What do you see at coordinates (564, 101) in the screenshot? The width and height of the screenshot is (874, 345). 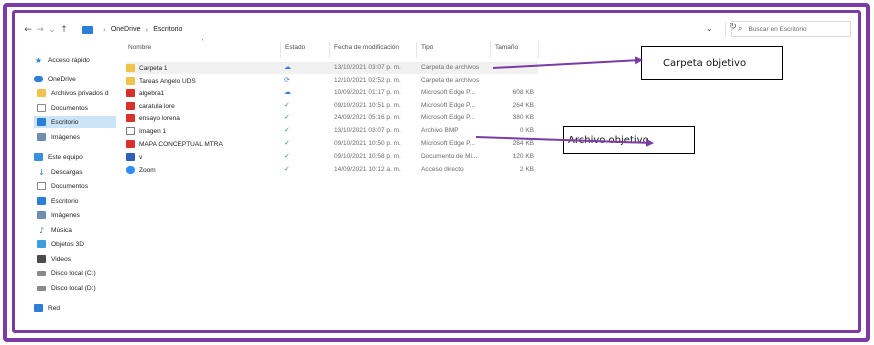 I see `annotation-arrows` at bounding box center [564, 101].